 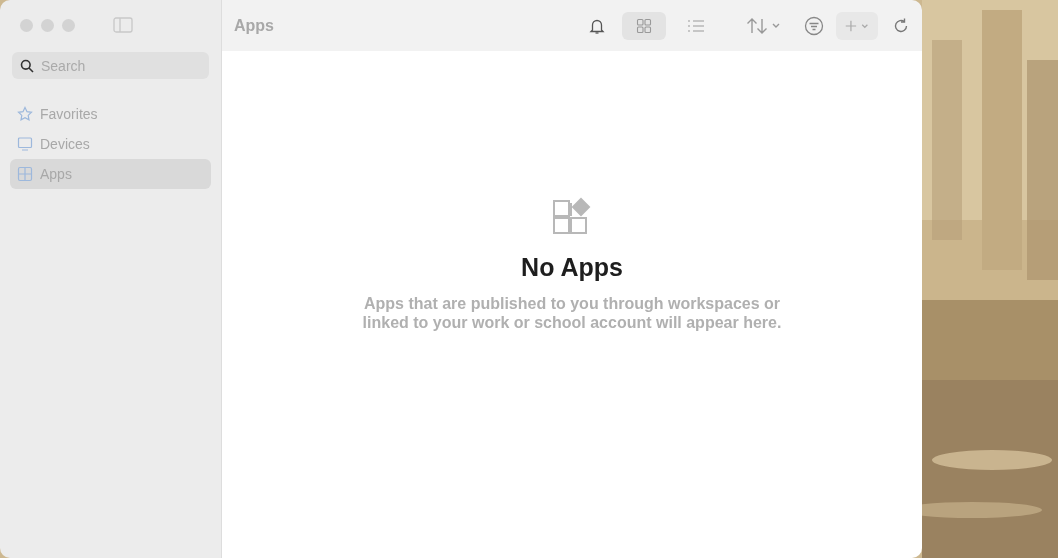 What do you see at coordinates (901, 25) in the screenshot?
I see `refresh-icon` at bounding box center [901, 25].